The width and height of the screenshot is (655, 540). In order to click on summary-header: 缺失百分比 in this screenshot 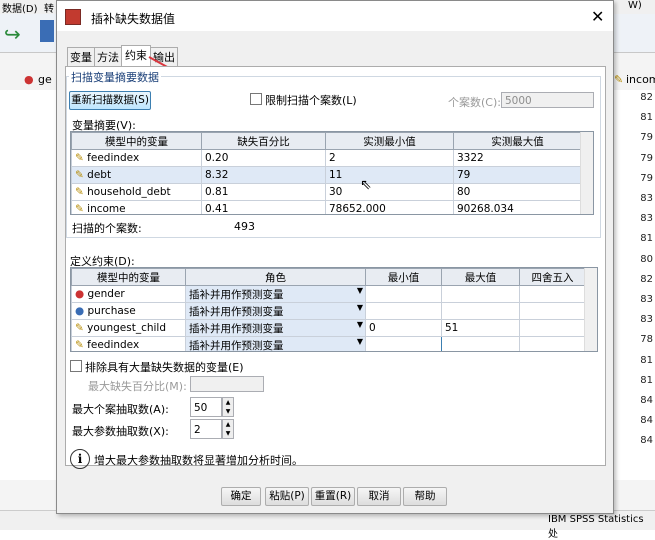, I will do `click(263, 141)`.